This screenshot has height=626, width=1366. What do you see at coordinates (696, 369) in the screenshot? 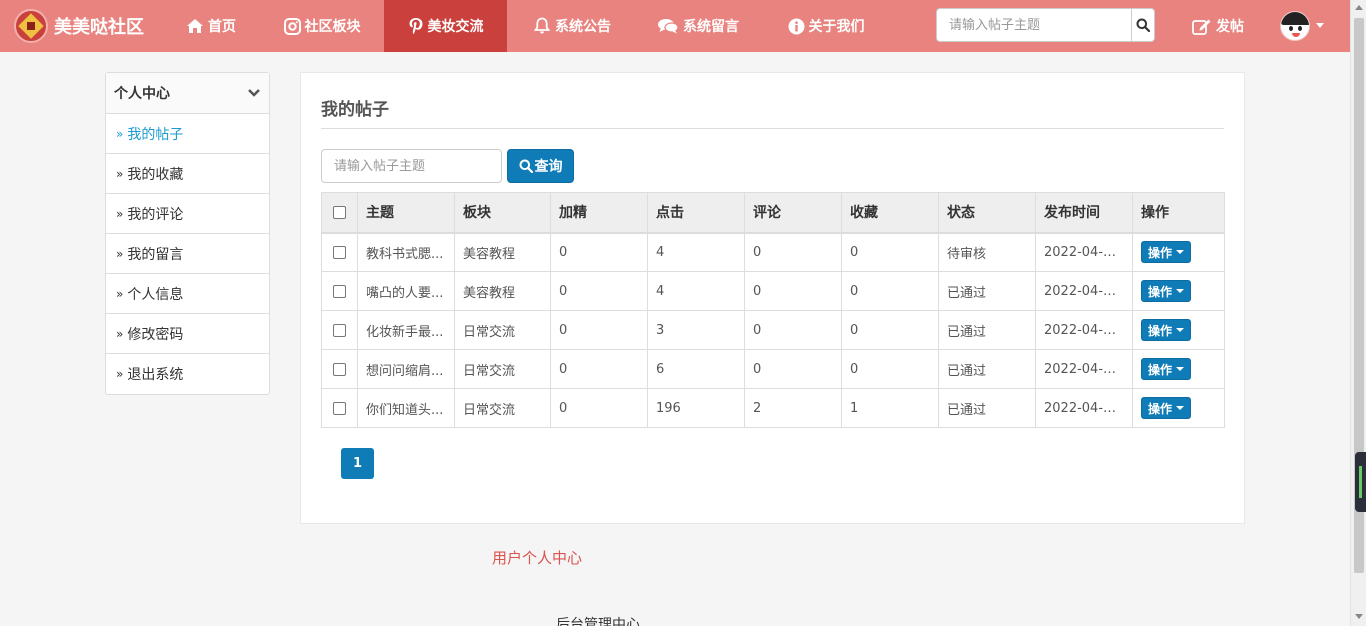
I see `cell-clicks: 6` at bounding box center [696, 369].